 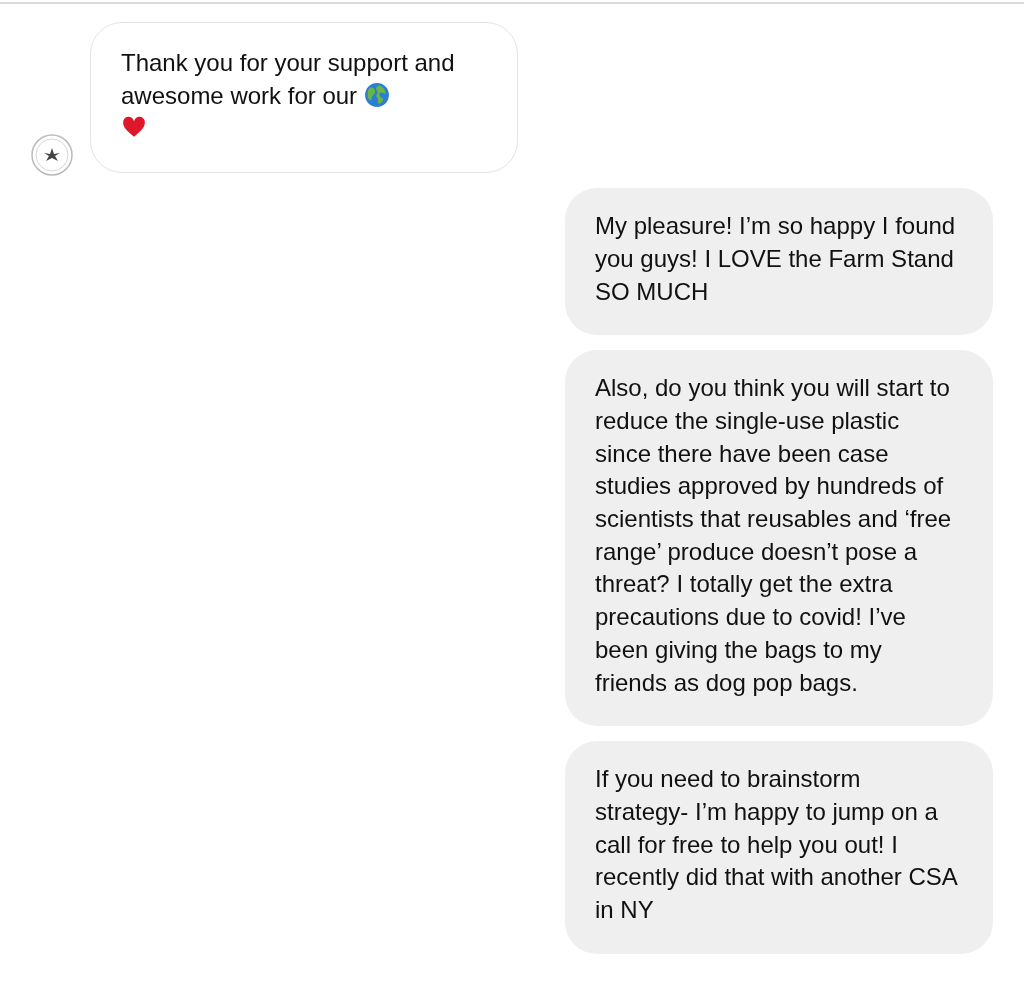 What do you see at coordinates (52, 155) in the screenshot?
I see `avatar-icon` at bounding box center [52, 155].